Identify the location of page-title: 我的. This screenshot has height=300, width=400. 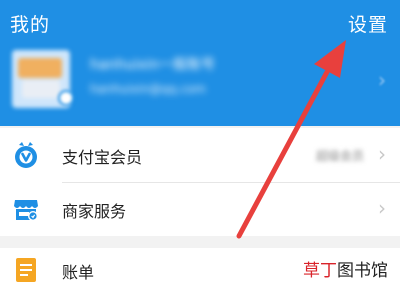
(30, 25).